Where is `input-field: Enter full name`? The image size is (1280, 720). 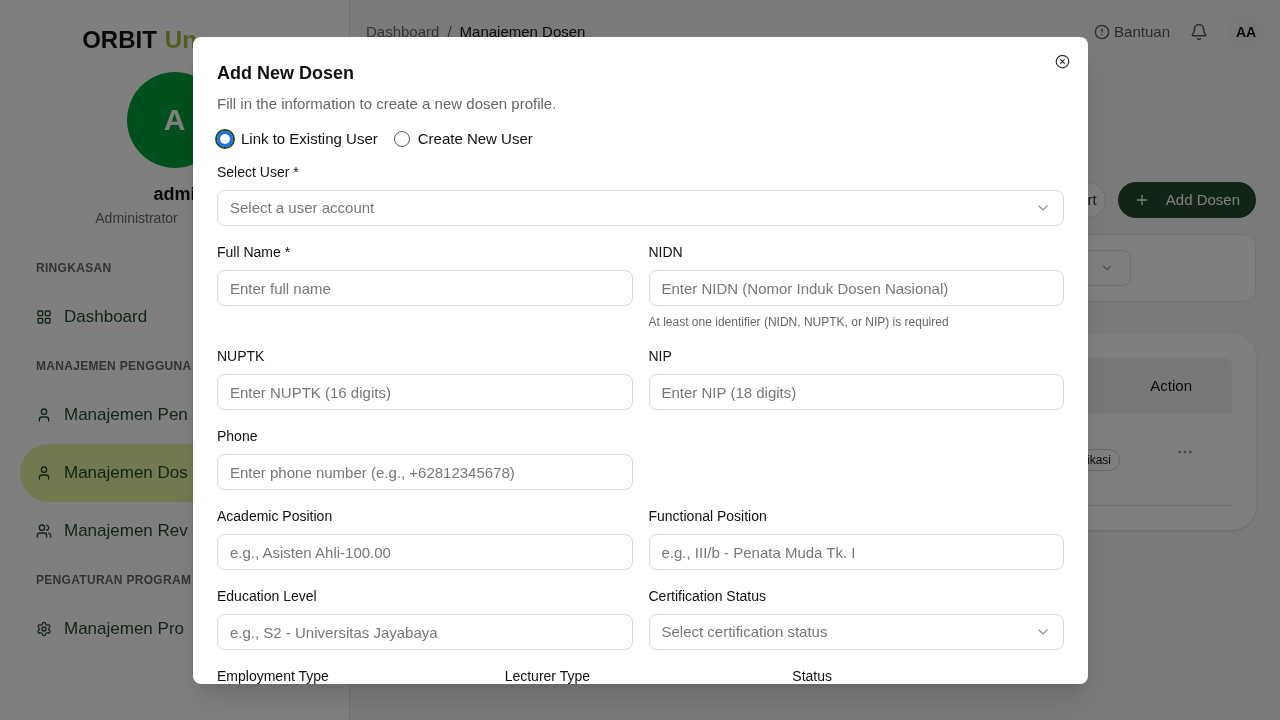 input-field: Enter full name is located at coordinates (425, 288).